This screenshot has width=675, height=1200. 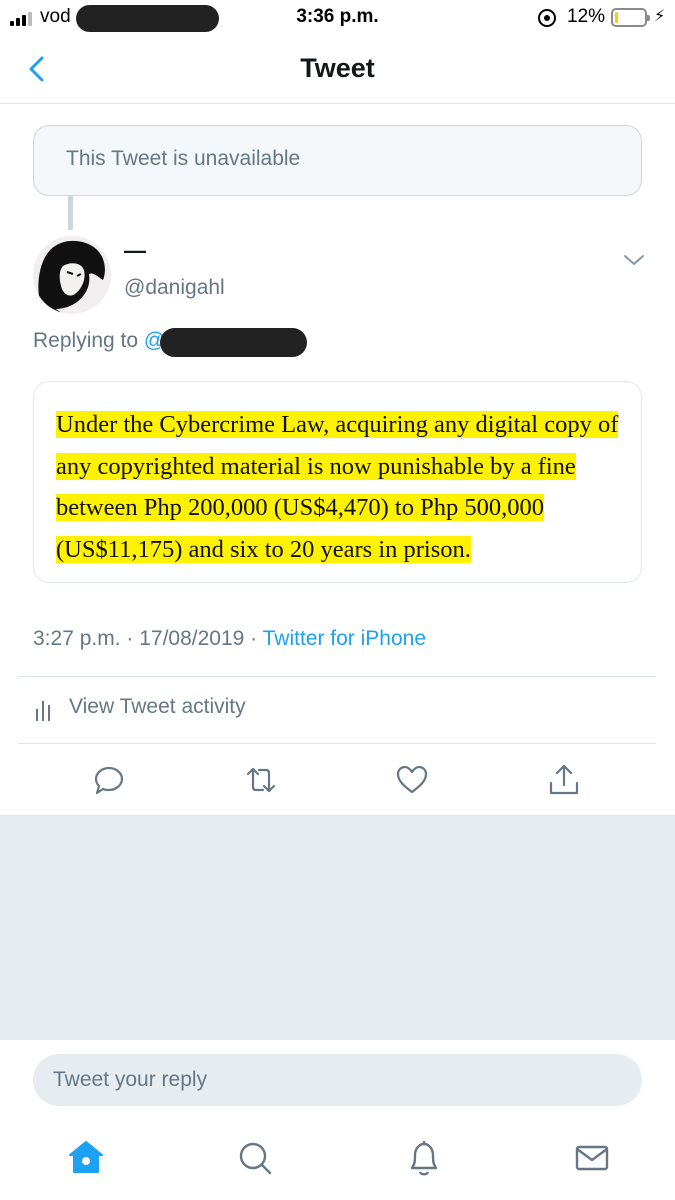 I want to click on mail-icon, so click(x=592, y=1158).